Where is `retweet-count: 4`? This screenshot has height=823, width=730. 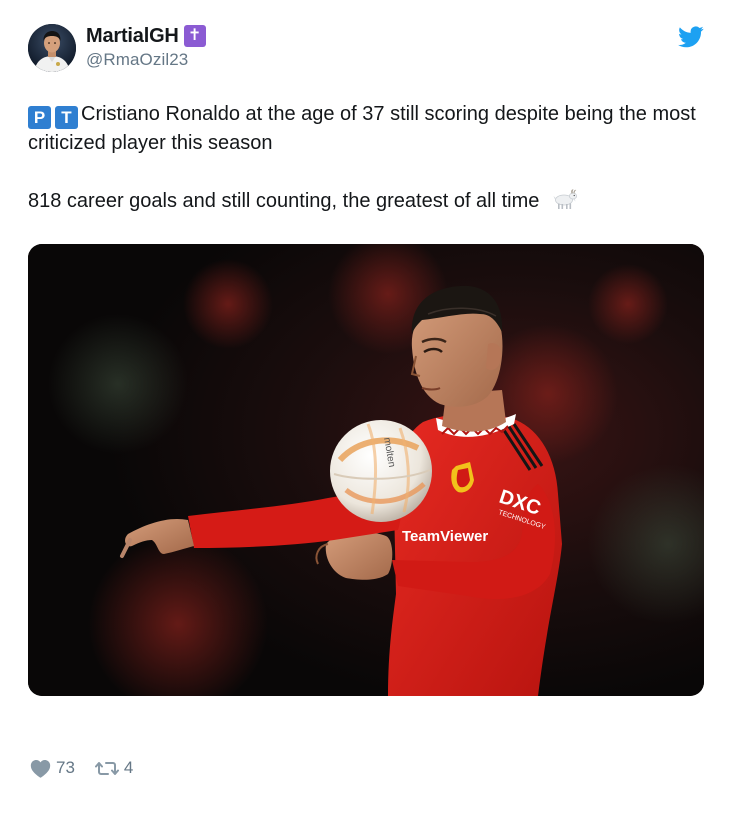
retweet-count: 4 is located at coordinates (128, 767).